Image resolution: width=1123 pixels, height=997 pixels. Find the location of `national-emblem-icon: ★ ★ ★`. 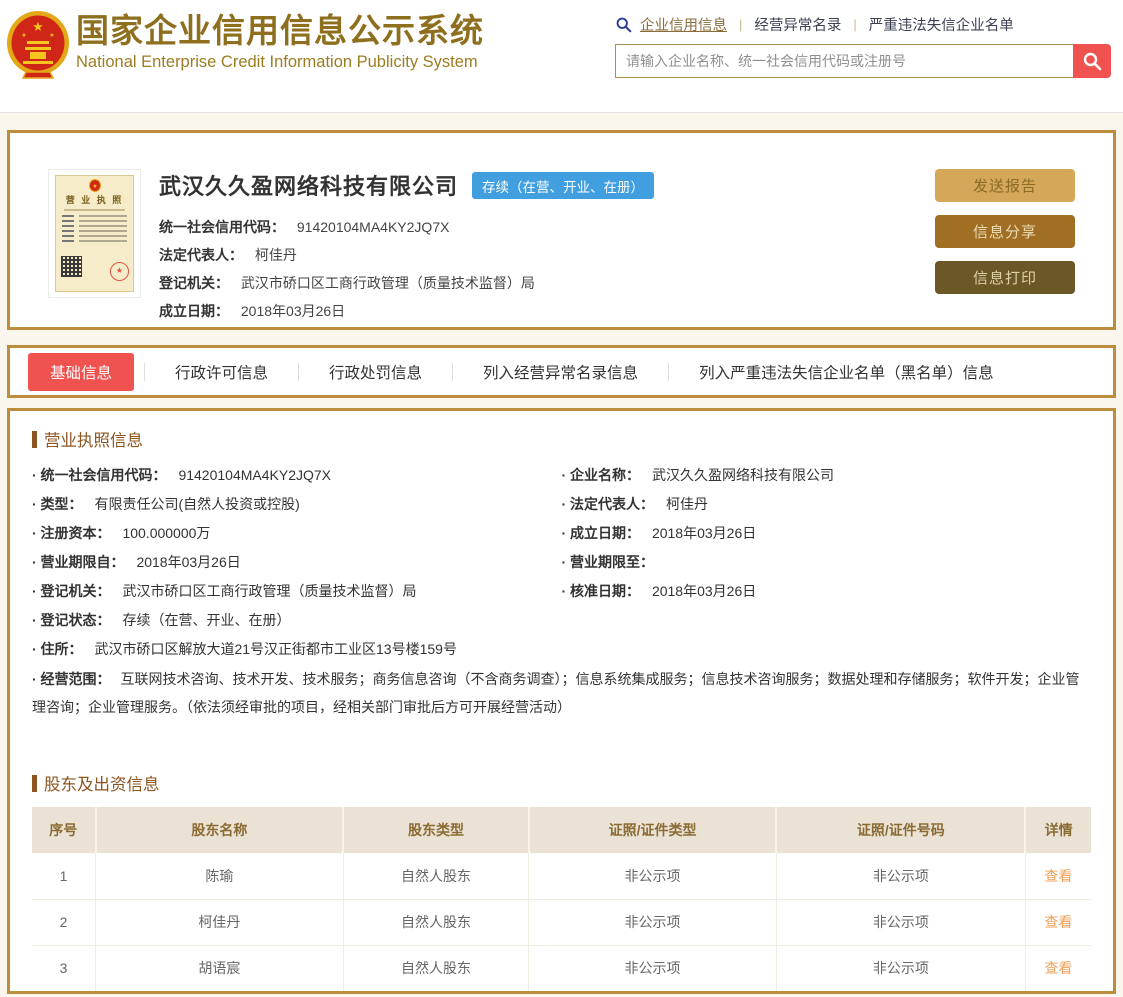

national-emblem-icon: ★ ★ ★ is located at coordinates (38, 45).